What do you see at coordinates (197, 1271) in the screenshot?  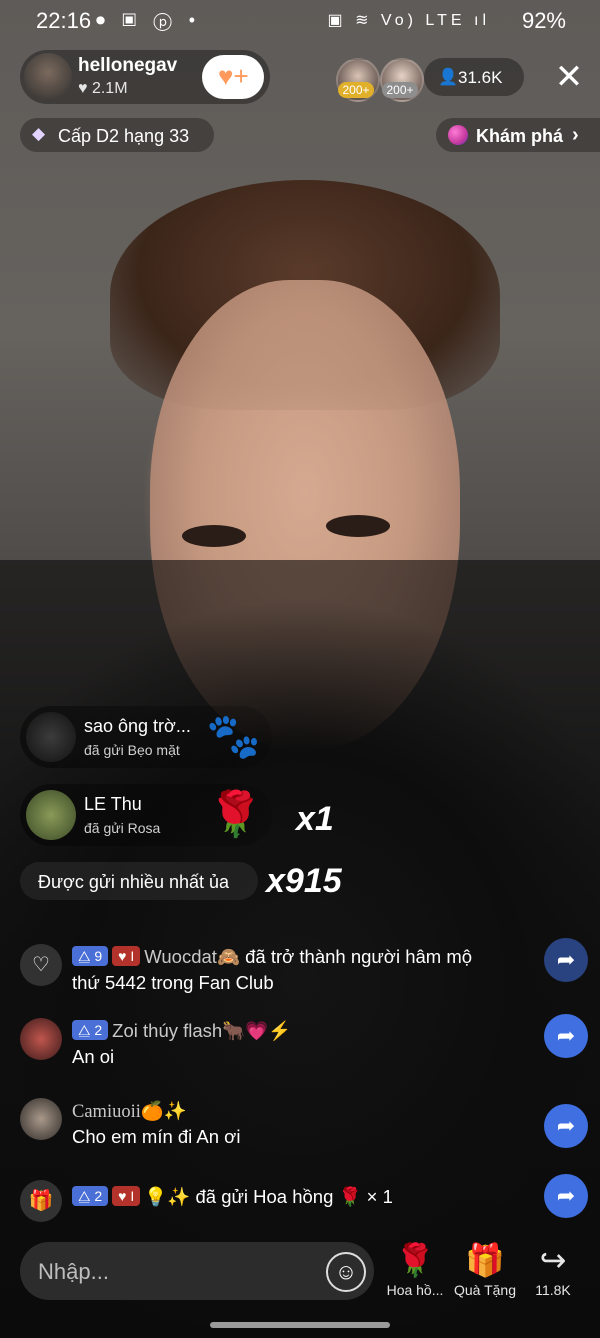 I see `comment-input: Nhập... ☺` at bounding box center [197, 1271].